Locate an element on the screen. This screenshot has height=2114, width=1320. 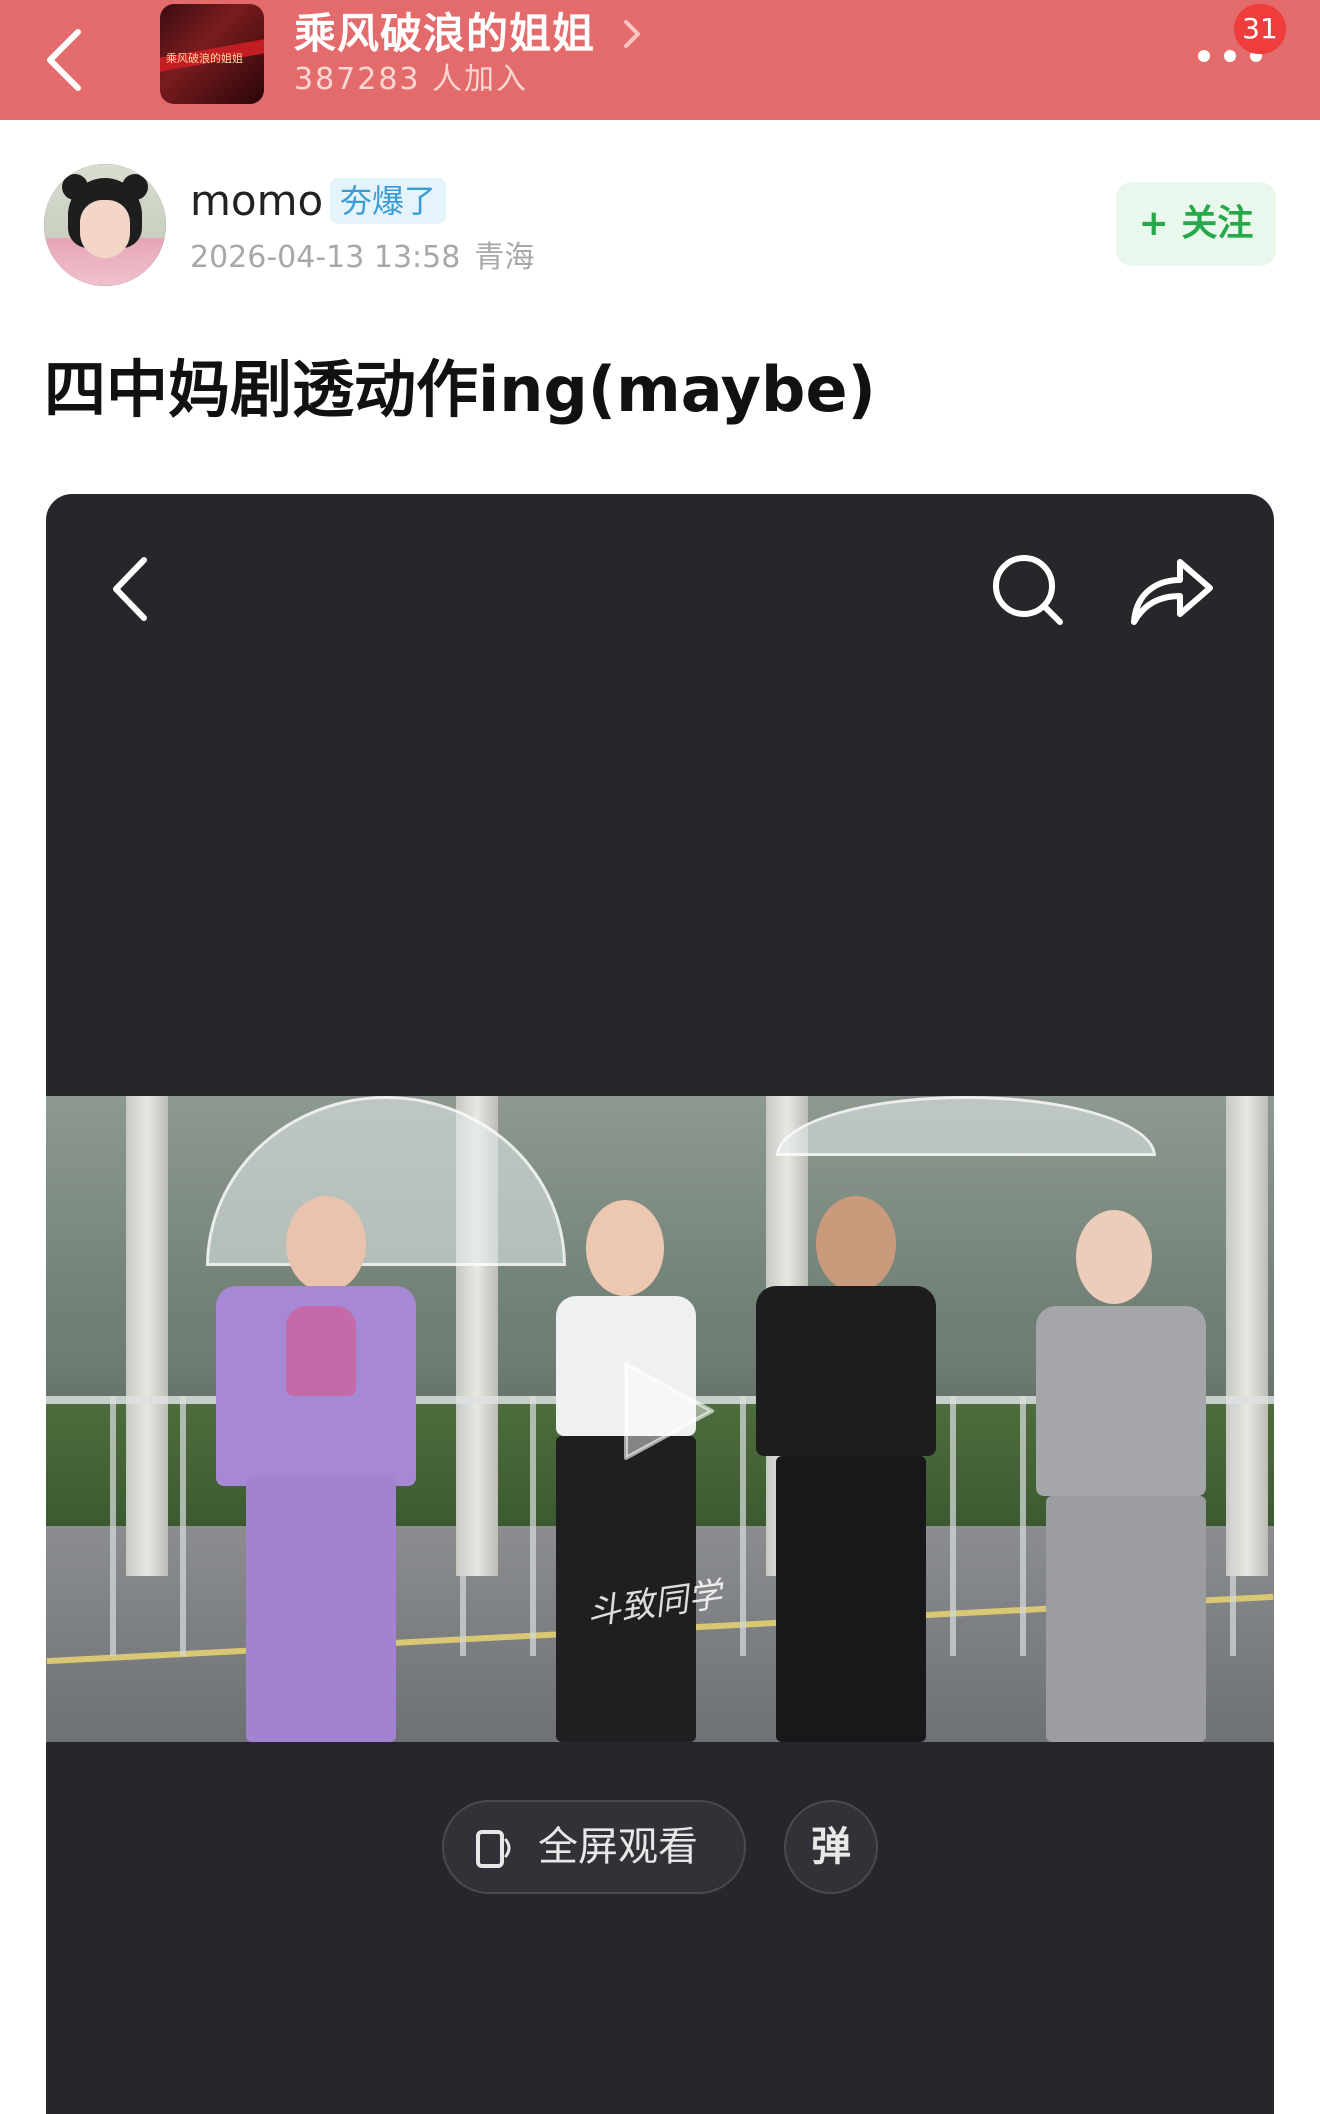
fullscreen-label: 全屏观看 is located at coordinates (618, 1847).